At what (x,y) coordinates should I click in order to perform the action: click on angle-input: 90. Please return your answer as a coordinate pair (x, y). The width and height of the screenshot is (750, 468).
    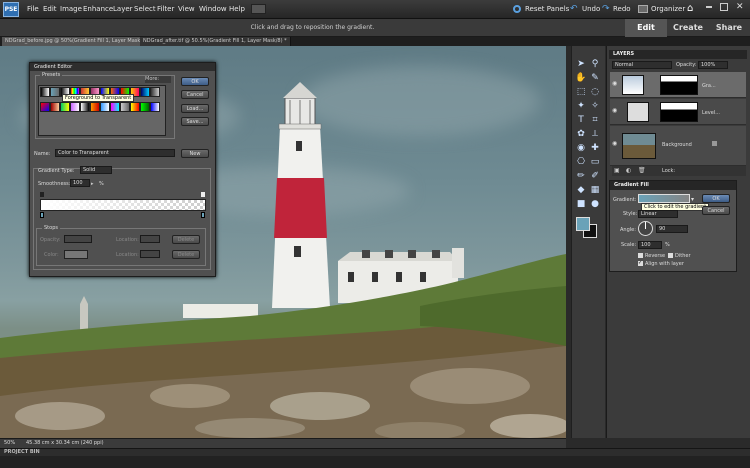
    Looking at the image, I should click on (672, 229).